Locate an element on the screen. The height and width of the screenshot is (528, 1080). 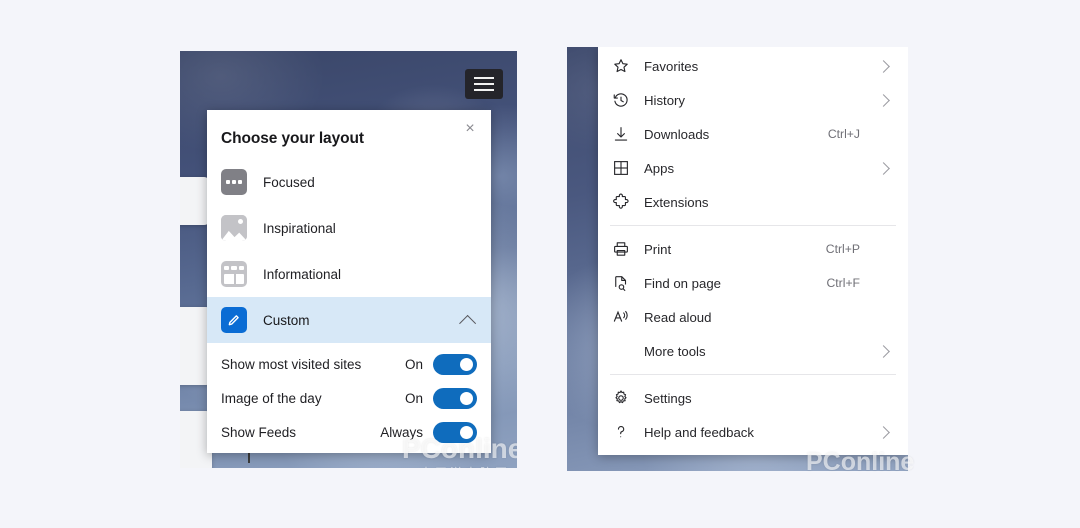
menu-item-history: History is located at coordinates (753, 100).